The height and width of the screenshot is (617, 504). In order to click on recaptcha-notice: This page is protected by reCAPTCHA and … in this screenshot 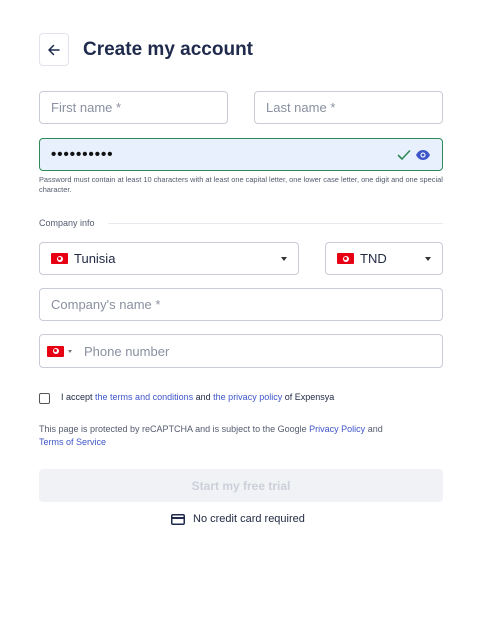, I will do `click(239, 436)`.